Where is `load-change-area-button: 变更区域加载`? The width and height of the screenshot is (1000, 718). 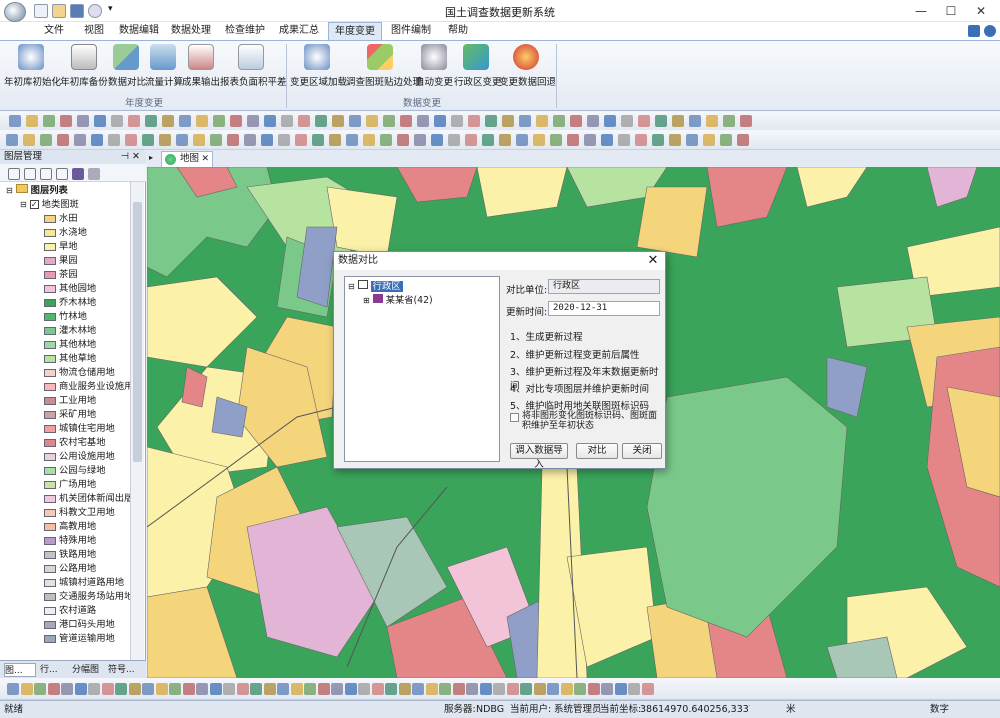
load-change-area-button: 变更区域加载 is located at coordinates (318, 69).